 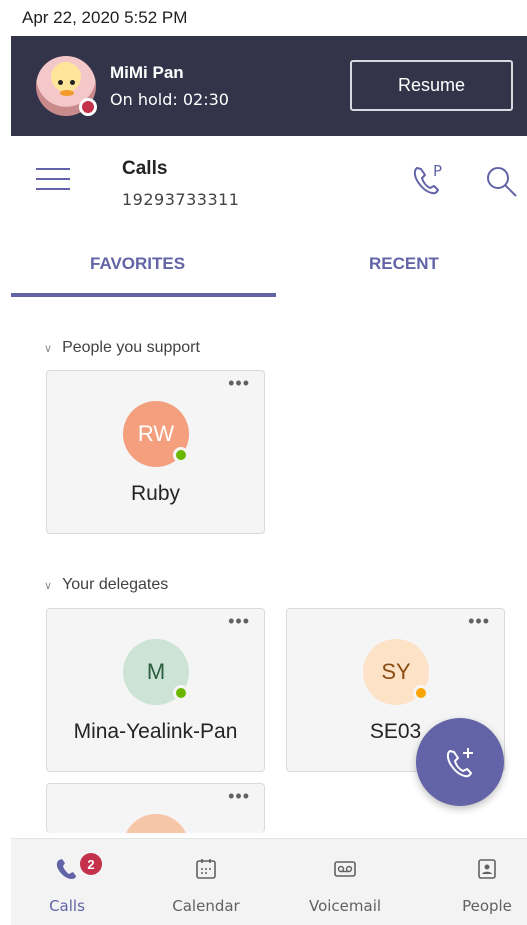 I want to click on section-title: People you support, so click(x=131, y=347).